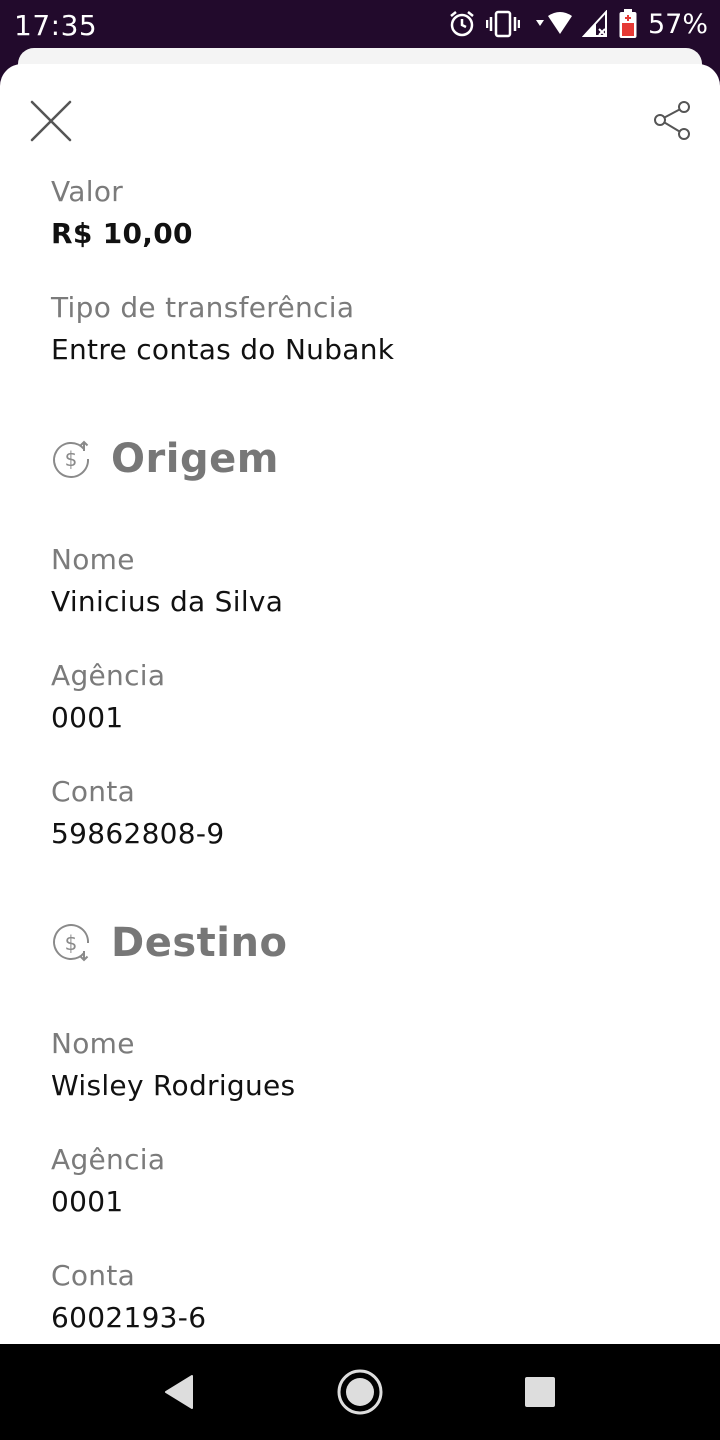 The width and height of the screenshot is (720, 1440). I want to click on alarm-icon, so click(462, 24).